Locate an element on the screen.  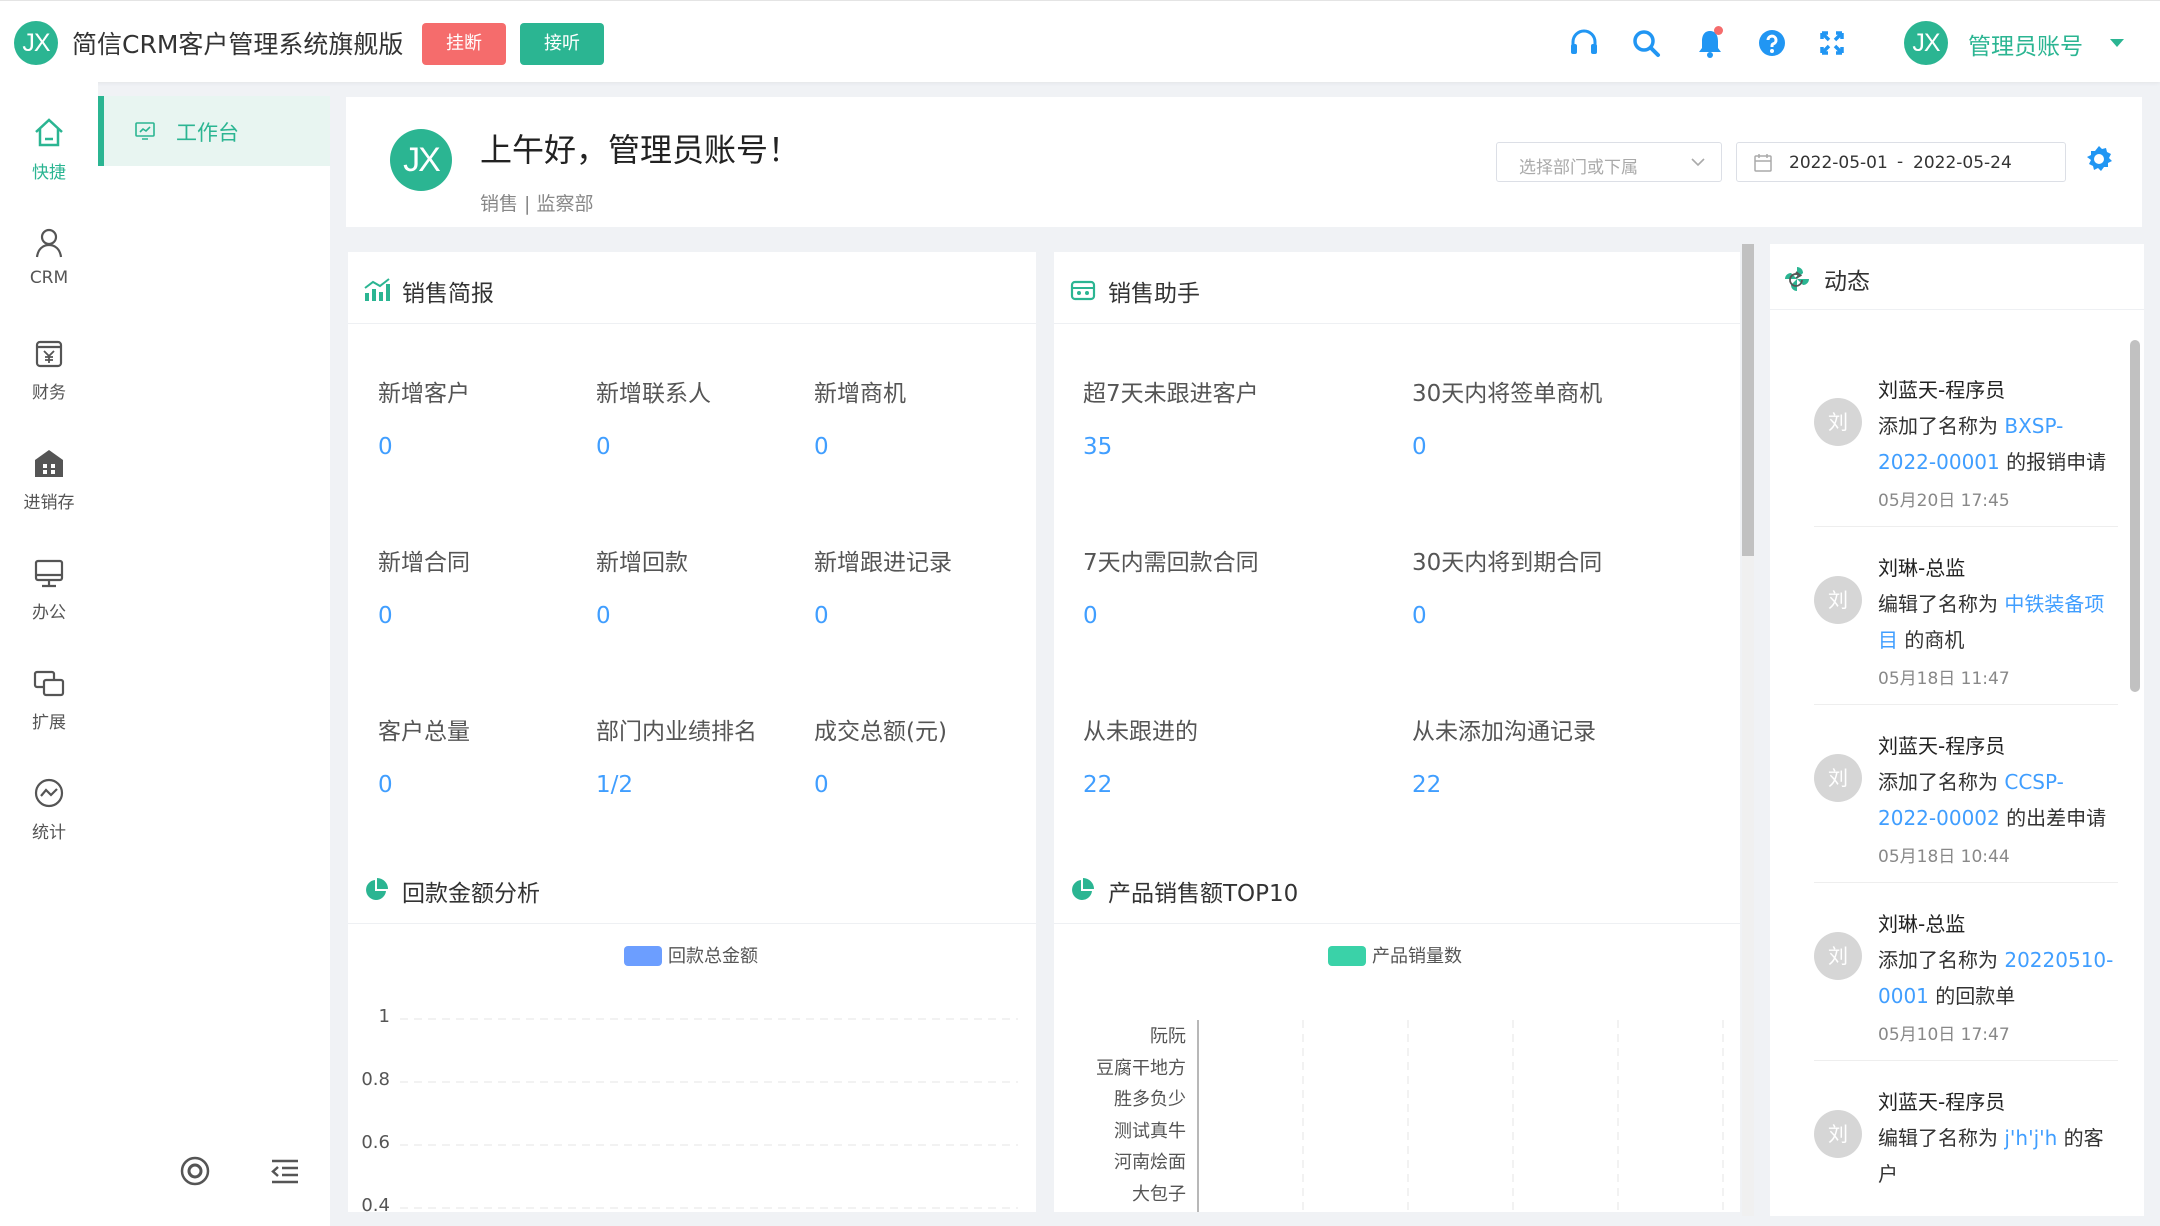
gear-icon is located at coordinates (2099, 159).